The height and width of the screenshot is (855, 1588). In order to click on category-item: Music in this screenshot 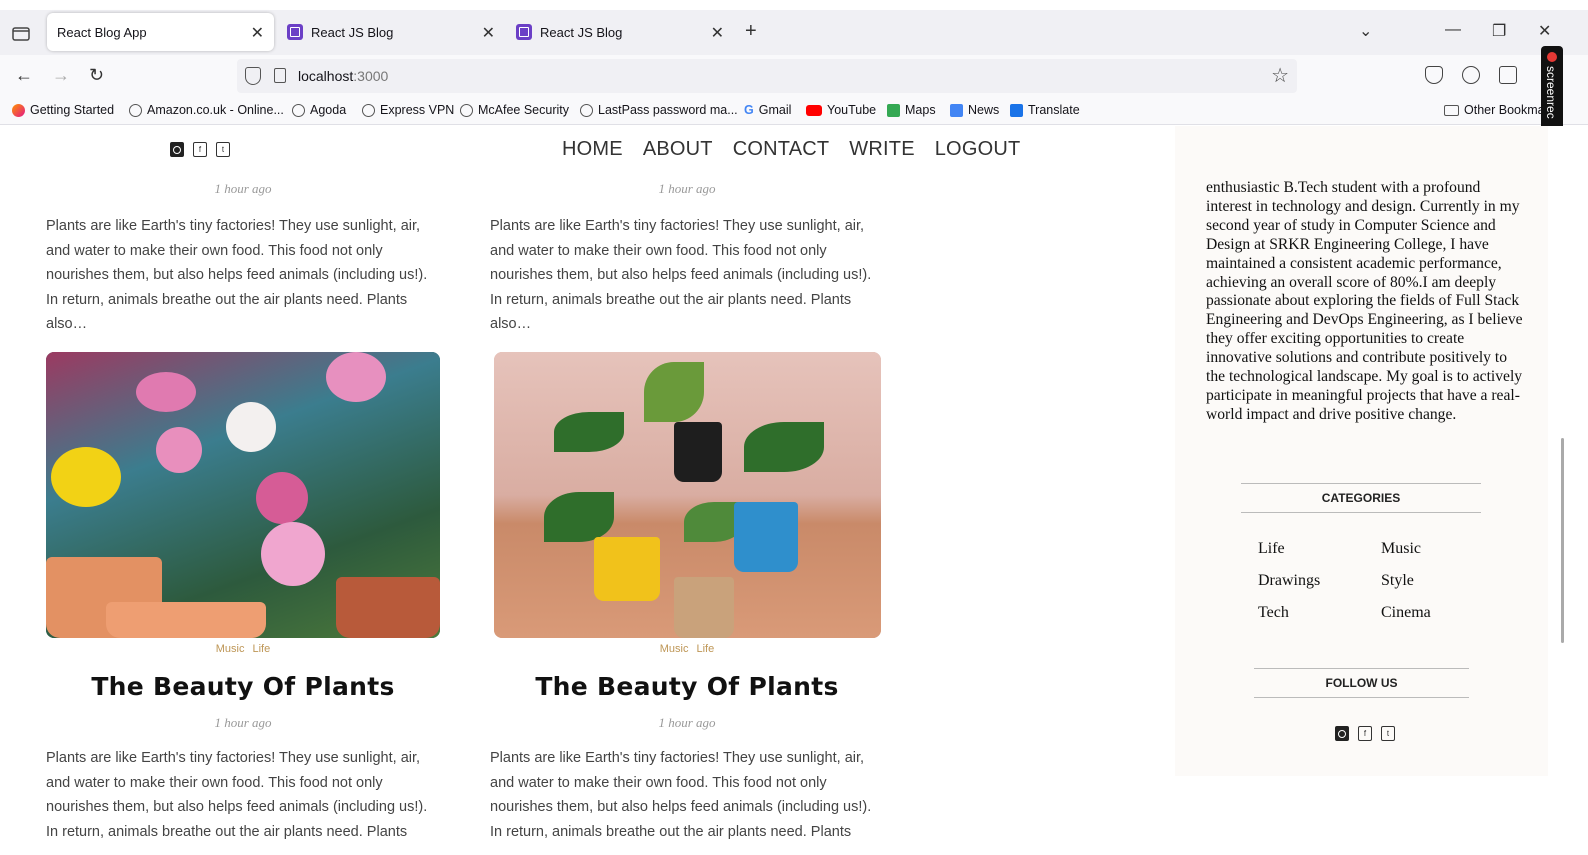, I will do `click(1442, 549)`.